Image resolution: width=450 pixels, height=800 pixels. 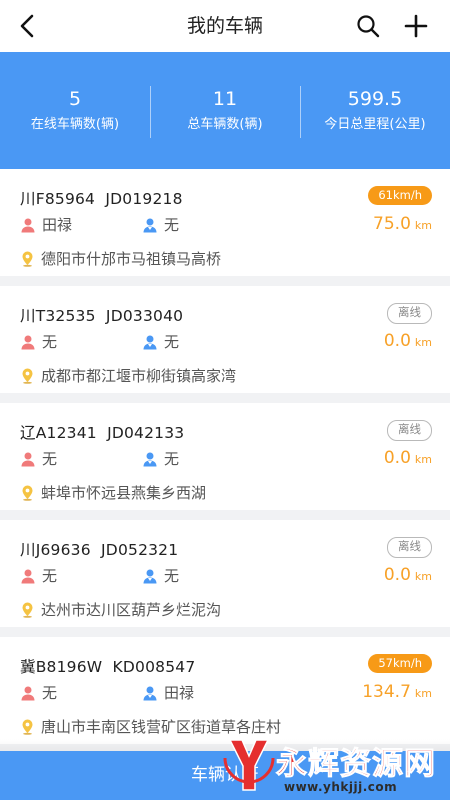 I want to click on location-text: 蚌埠市怀远县燕集乡西湖, so click(x=124, y=493).